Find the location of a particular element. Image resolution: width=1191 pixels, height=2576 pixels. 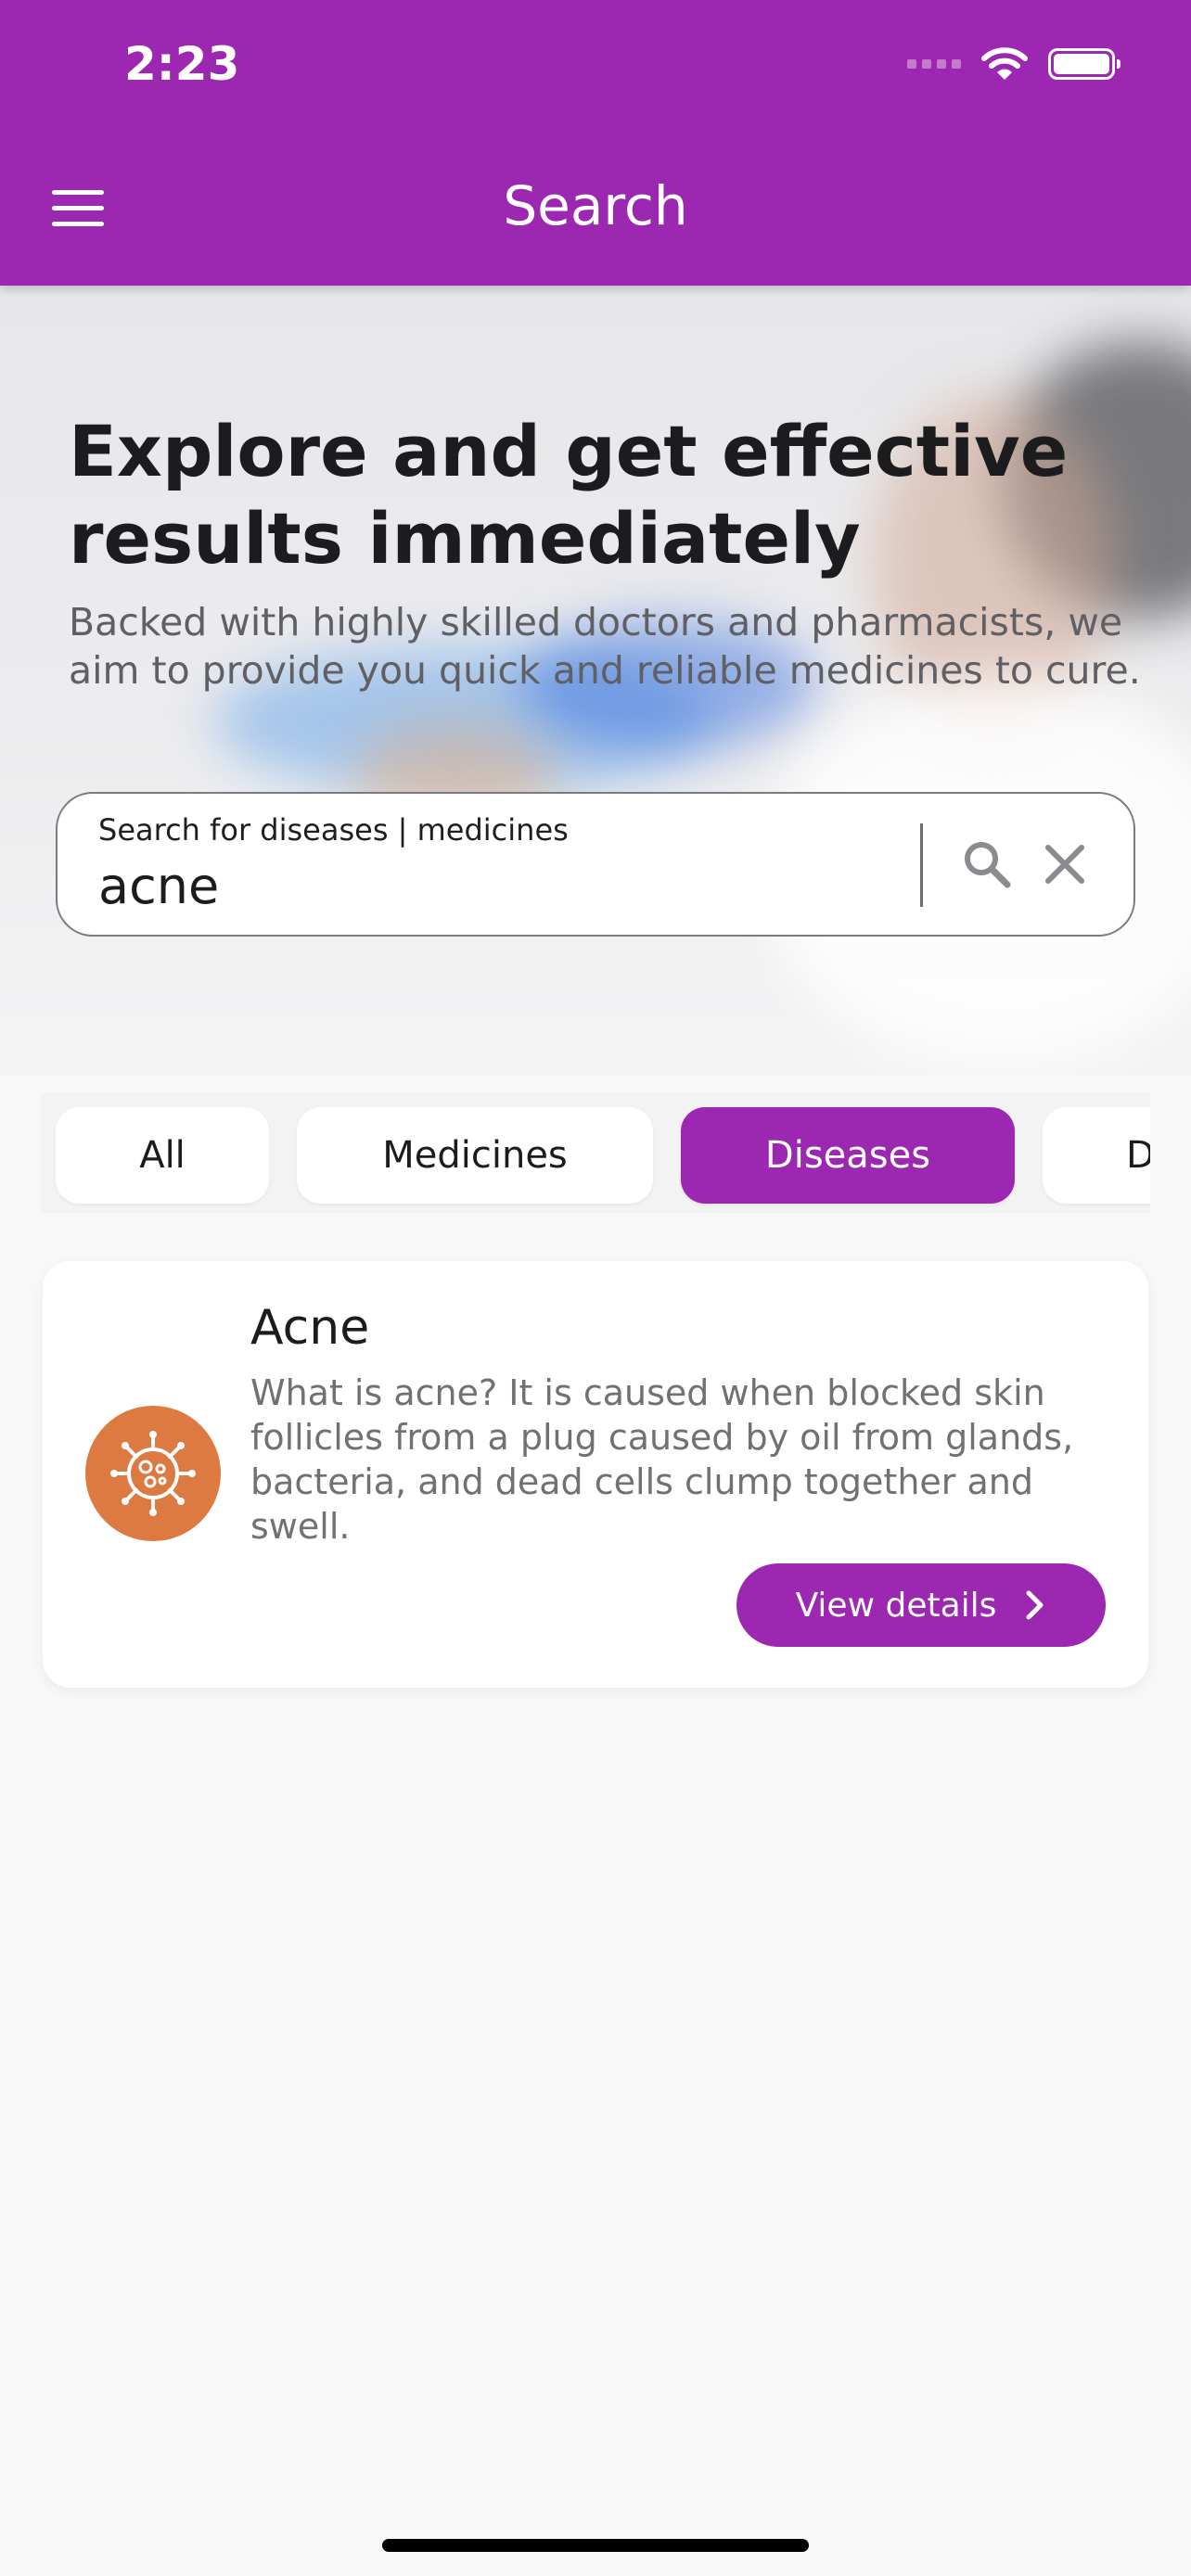

status-time: 2:23 is located at coordinates (182, 64).